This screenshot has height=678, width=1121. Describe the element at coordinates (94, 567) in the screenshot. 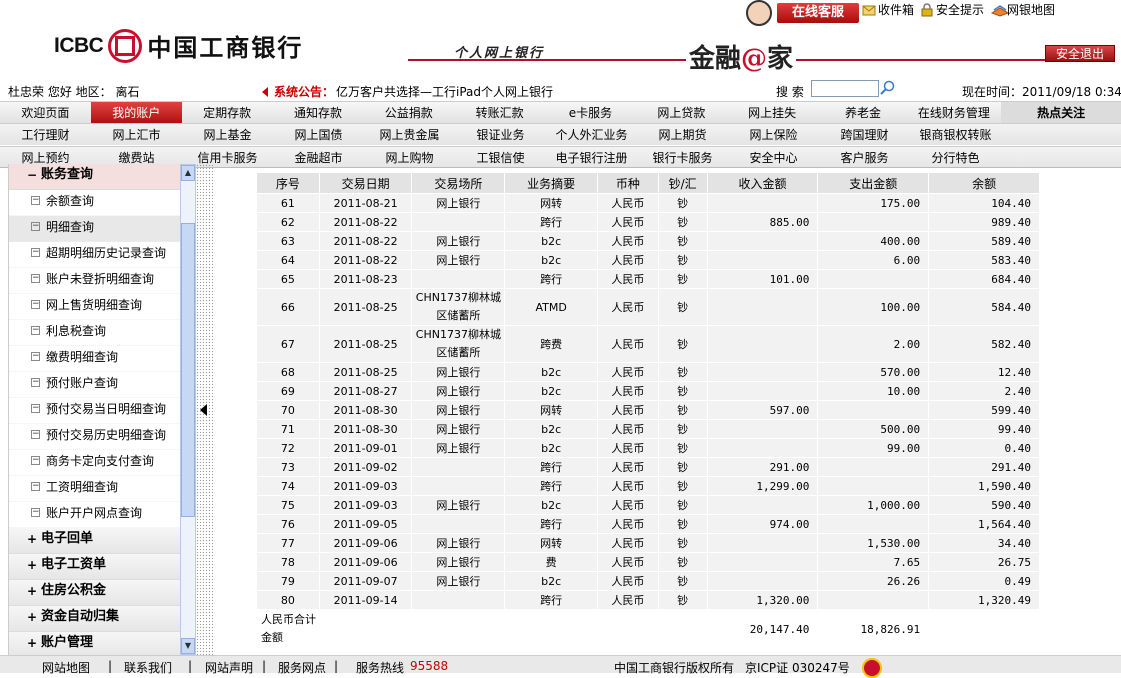

I see `sidebar-group-payslip: + 电子工资单` at that location.